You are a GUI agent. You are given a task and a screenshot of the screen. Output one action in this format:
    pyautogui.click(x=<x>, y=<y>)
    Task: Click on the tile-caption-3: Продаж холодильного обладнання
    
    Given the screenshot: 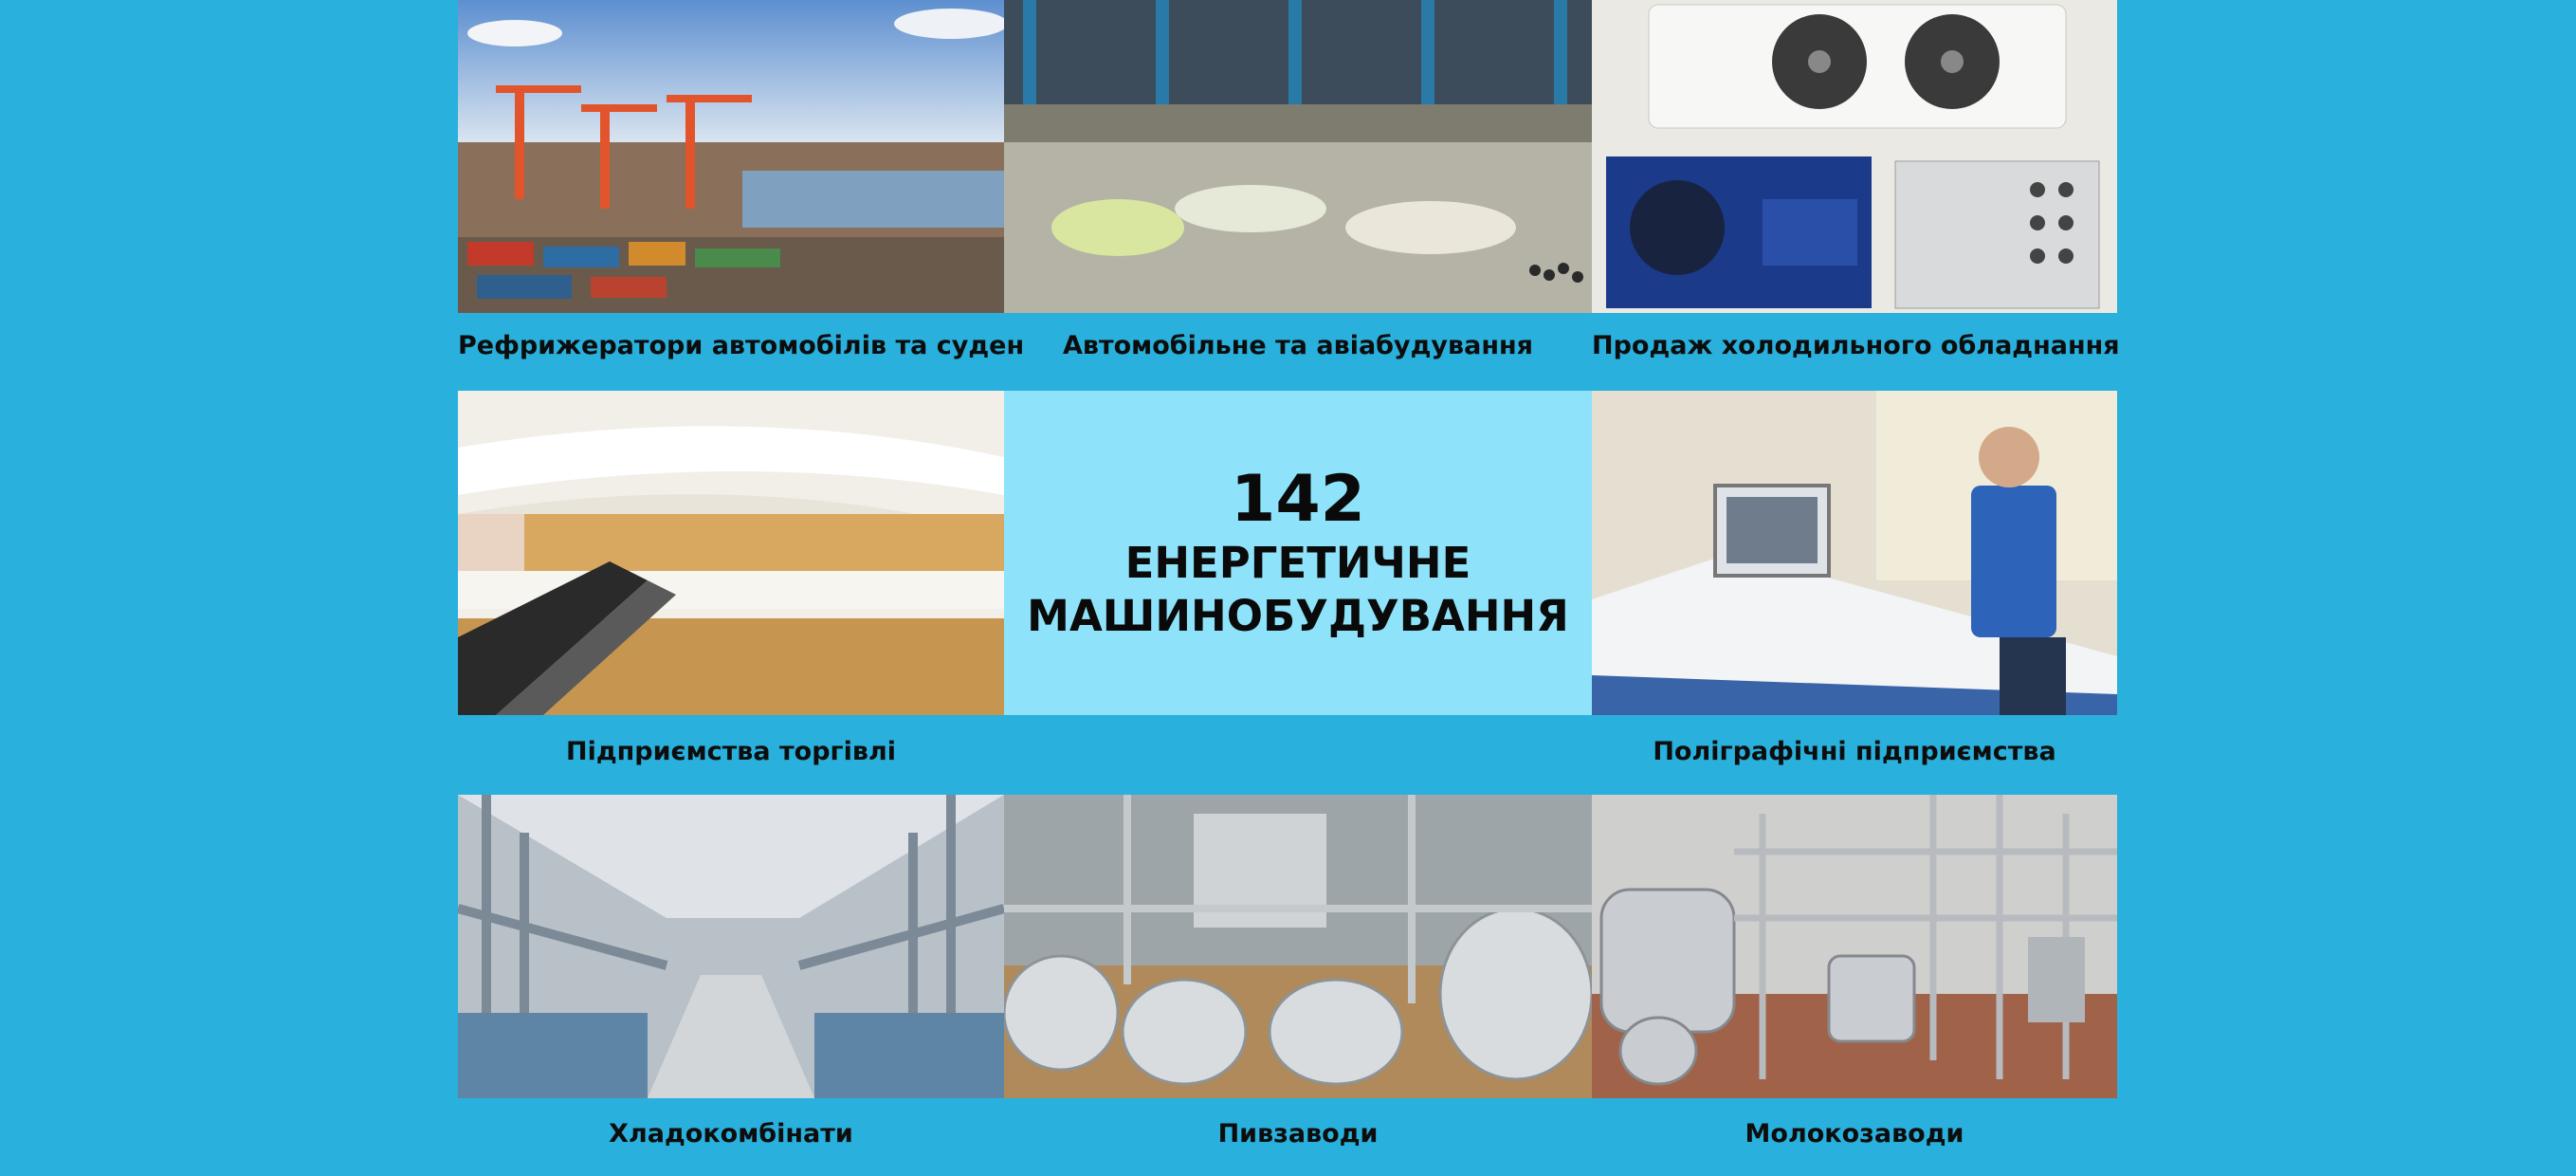 What is the action you would take?
    pyautogui.click(x=1856, y=346)
    